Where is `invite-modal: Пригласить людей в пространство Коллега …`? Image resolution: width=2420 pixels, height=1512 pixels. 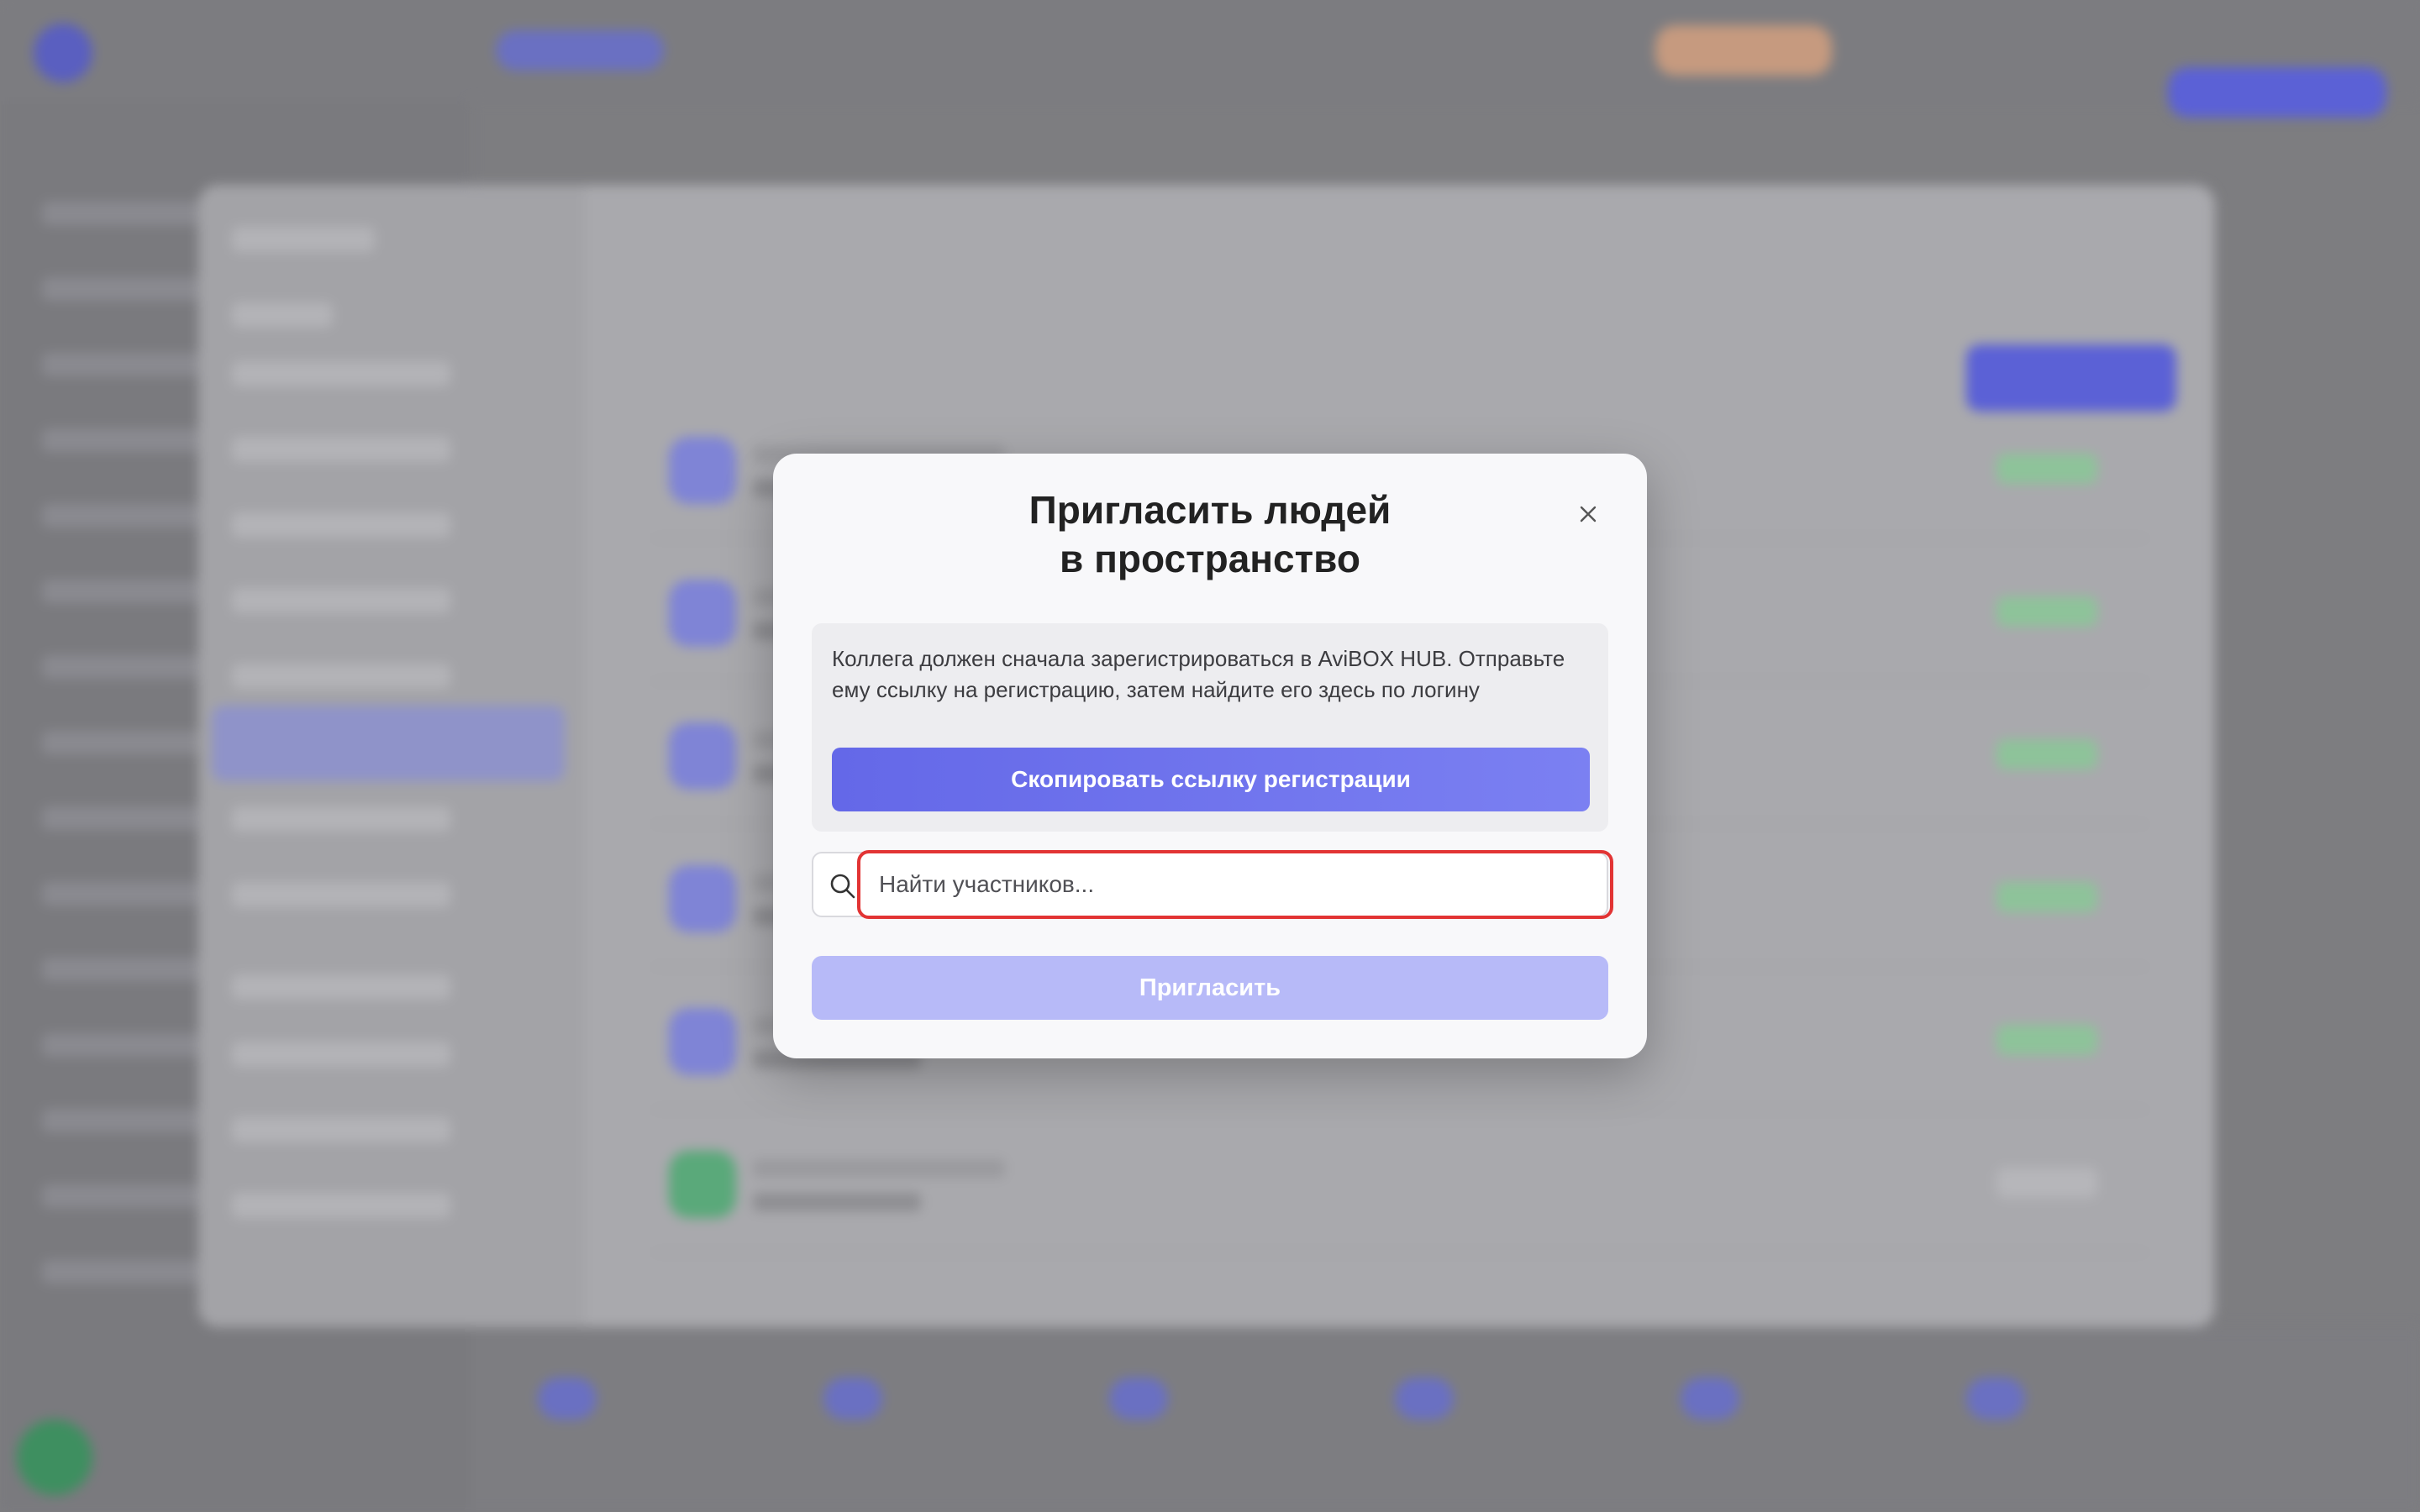 invite-modal: Пригласить людей в пространство Коллега … is located at coordinates (1210, 756).